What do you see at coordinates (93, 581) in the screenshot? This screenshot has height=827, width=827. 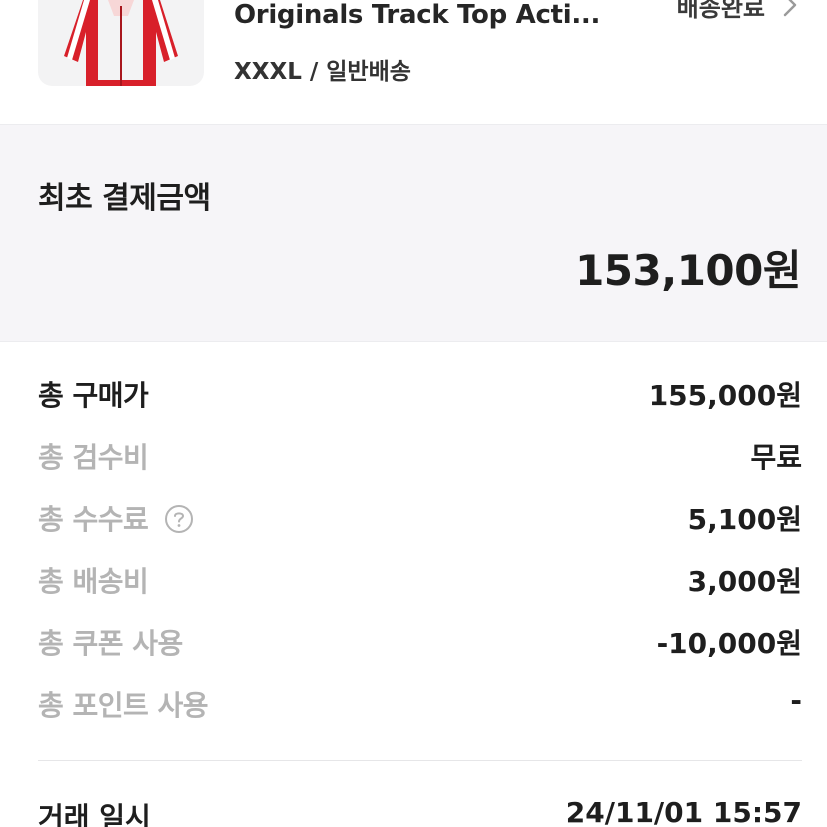 I see `shipping-fee-label: 총 배송비` at bounding box center [93, 581].